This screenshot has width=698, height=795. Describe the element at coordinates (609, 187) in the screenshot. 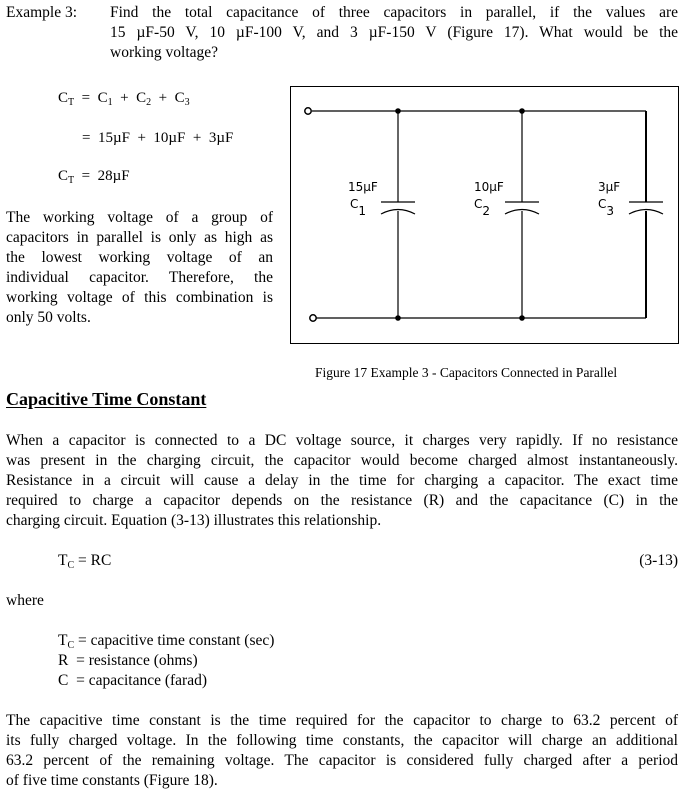

I see `capacitor-value-label: 3µF` at that location.